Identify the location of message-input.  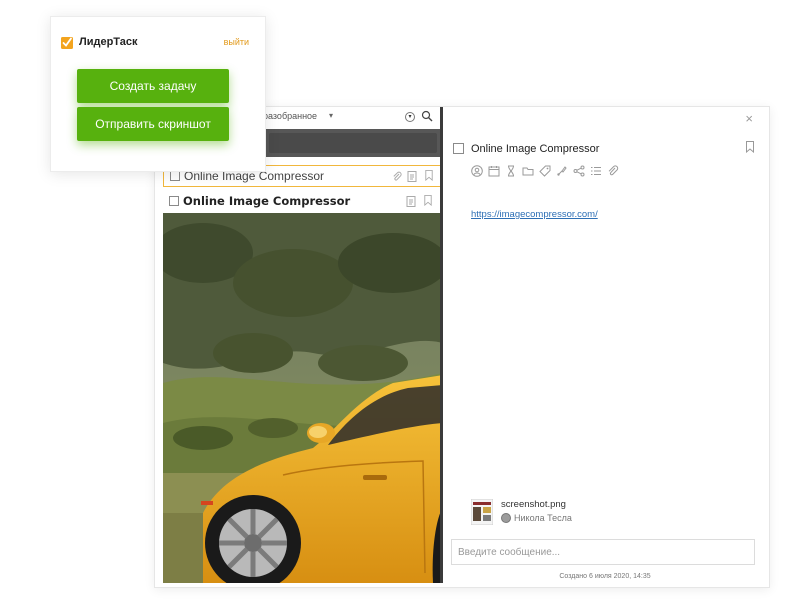
(603, 552).